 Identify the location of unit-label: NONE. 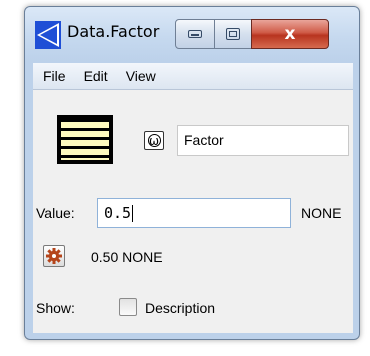
(321, 213).